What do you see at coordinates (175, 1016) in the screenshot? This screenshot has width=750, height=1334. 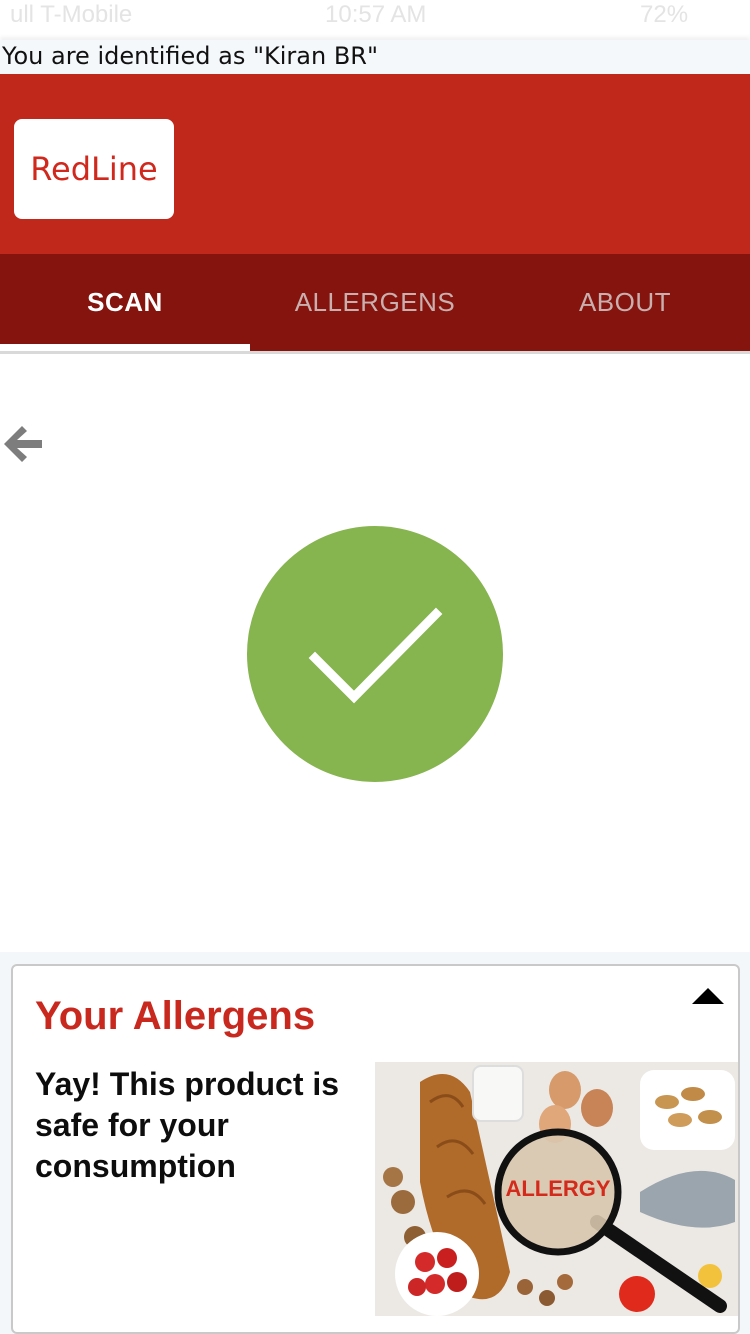 I see `panel-title: Your Allergens` at bounding box center [175, 1016].